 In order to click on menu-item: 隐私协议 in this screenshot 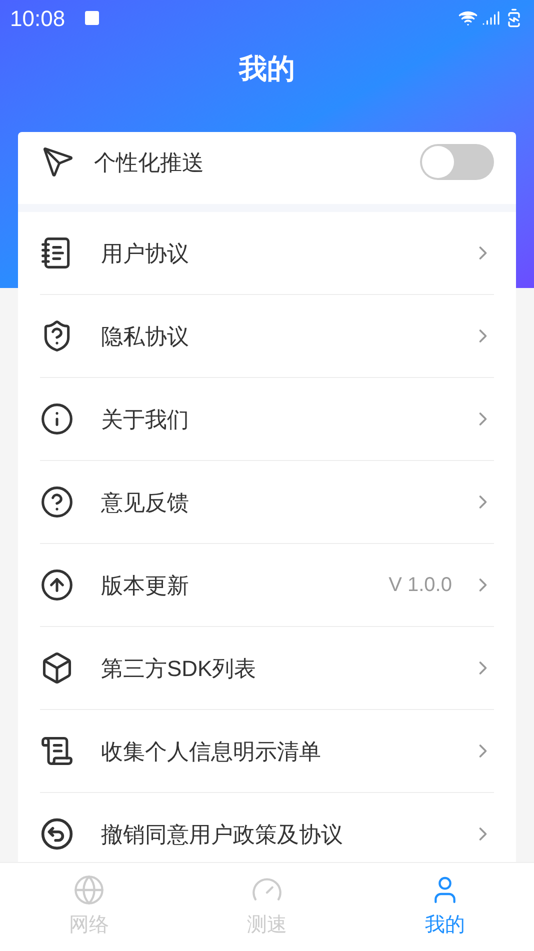, I will do `click(267, 336)`.